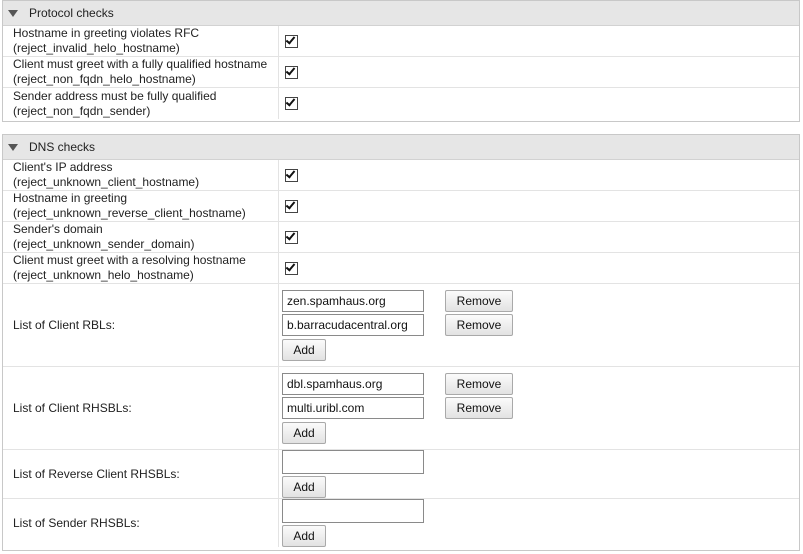 The image size is (803, 554). Describe the element at coordinates (70, 198) in the screenshot. I see `option-label: Hostname in greeting` at that location.